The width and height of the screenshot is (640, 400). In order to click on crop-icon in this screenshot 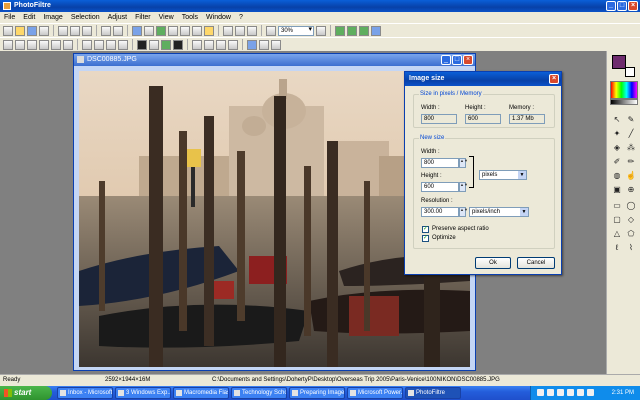, I will do `click(173, 30)`.